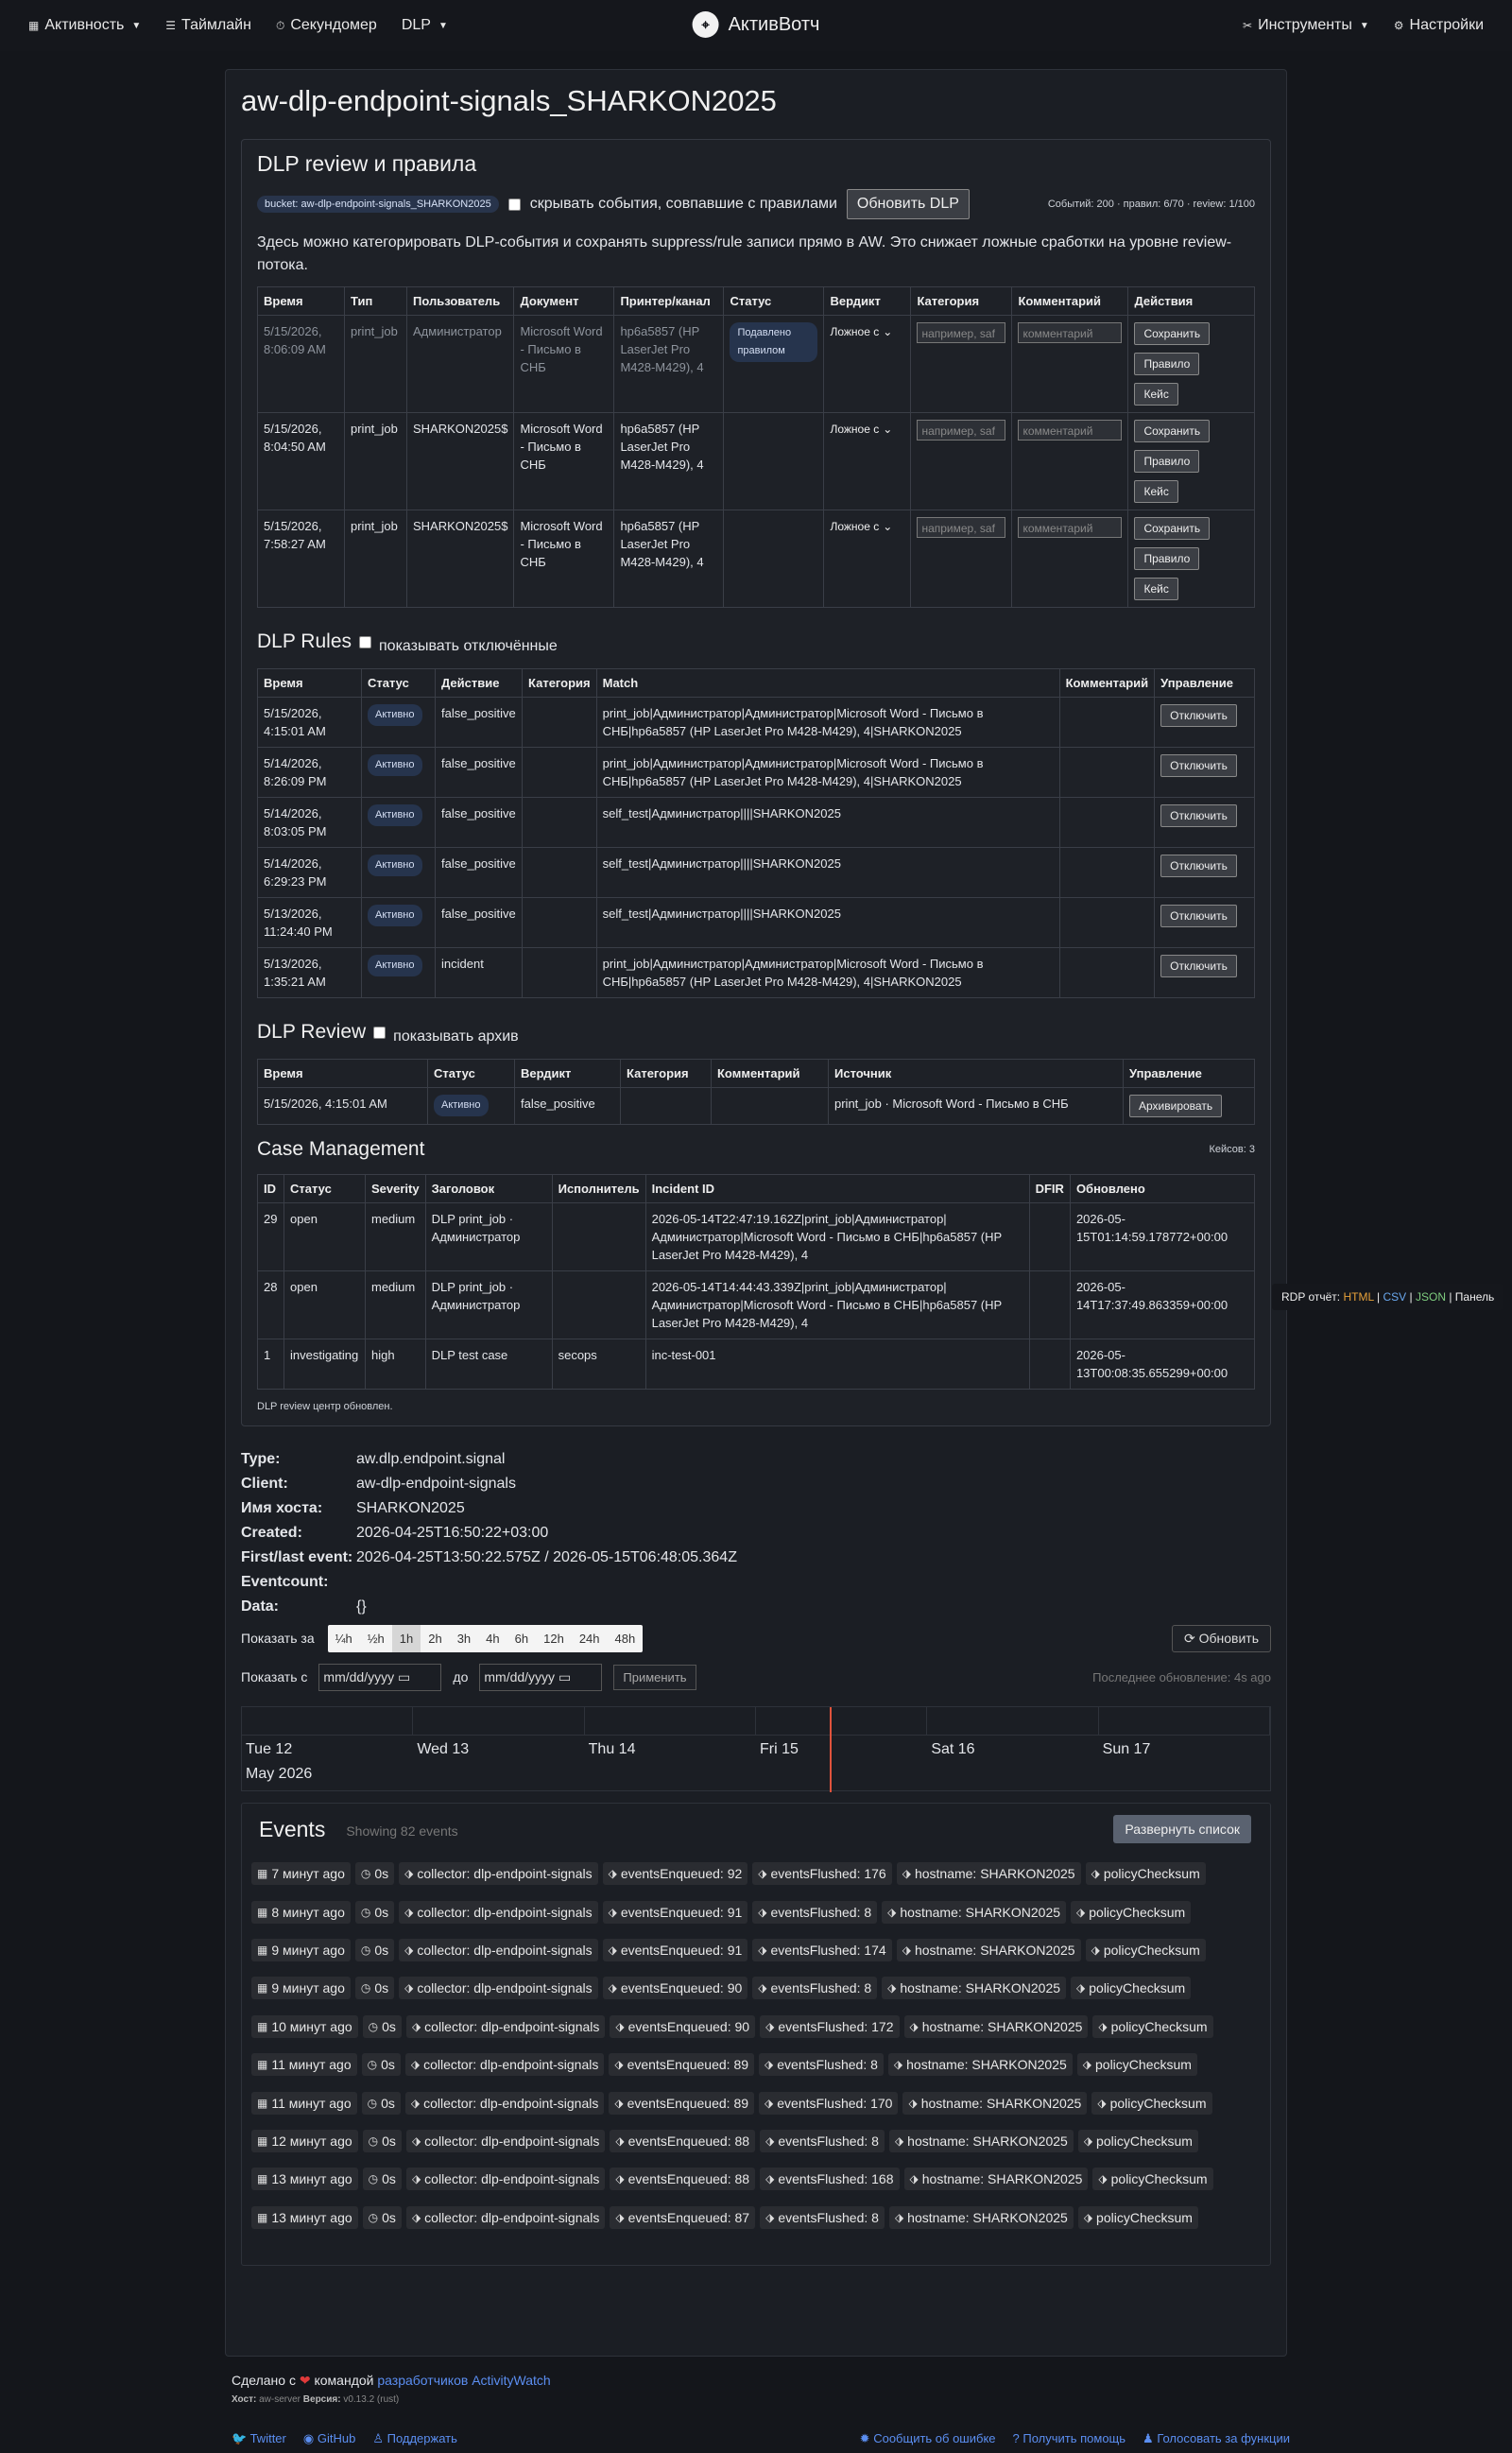 This screenshot has width=1512, height=2453. I want to click on column-header: Управление, so click(1189, 1073).